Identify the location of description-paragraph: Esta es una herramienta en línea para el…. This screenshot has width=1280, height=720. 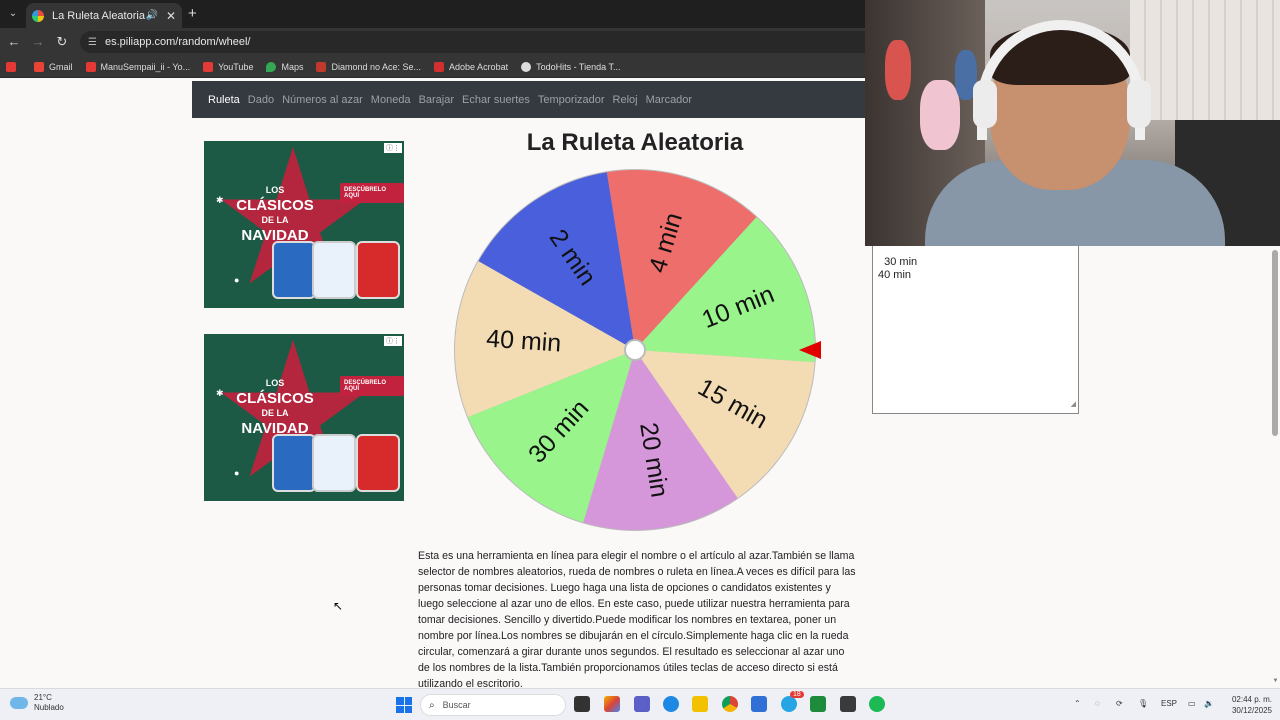
(637, 620).